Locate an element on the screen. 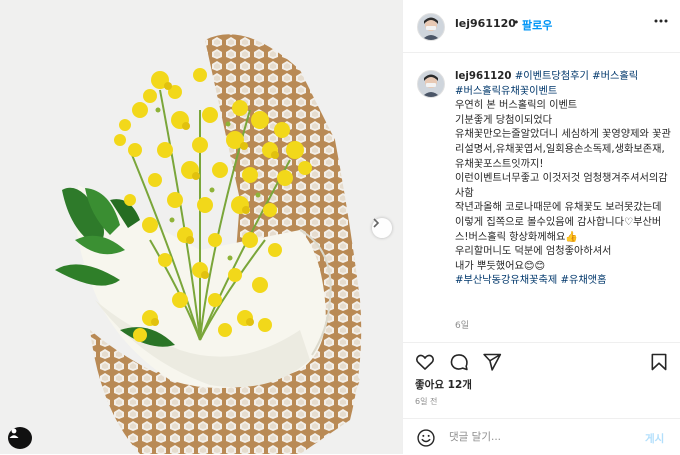 This screenshot has height=455, width=680. follow-button: 팔로우 is located at coordinates (537, 25).